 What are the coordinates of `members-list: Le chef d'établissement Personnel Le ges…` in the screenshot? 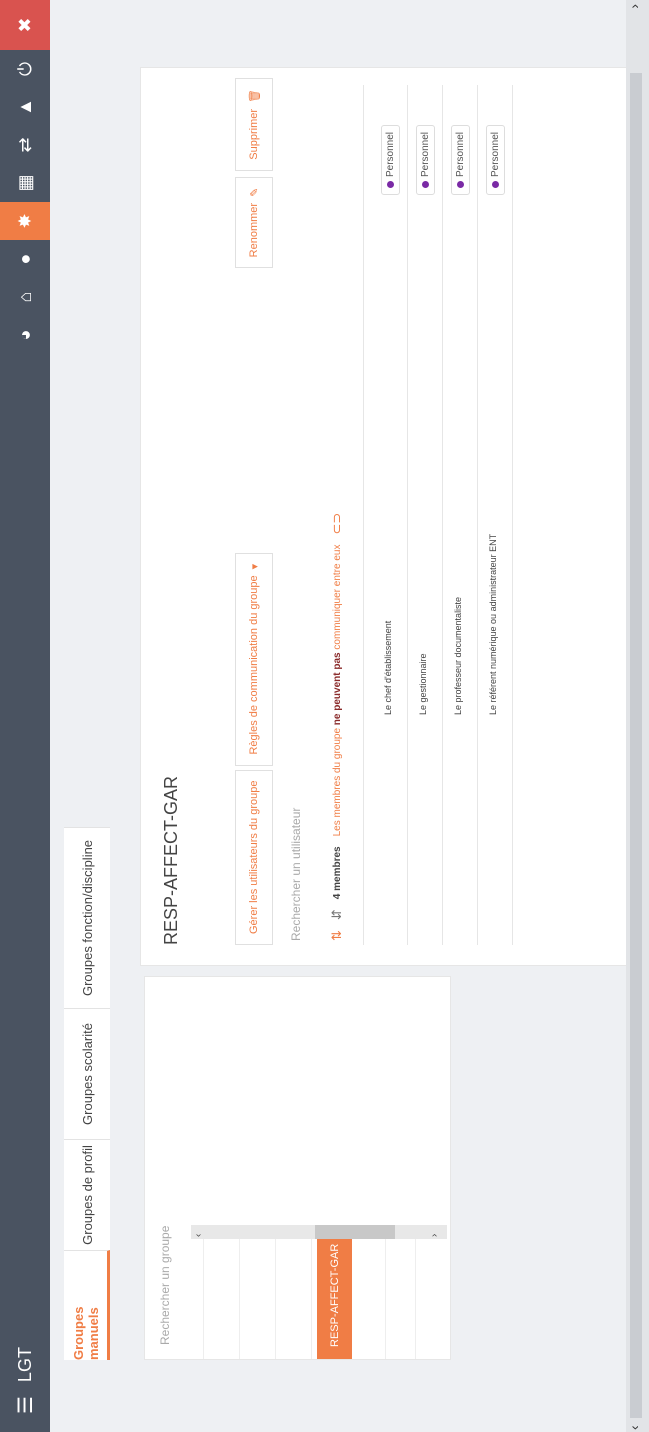 It's located at (443, 515).